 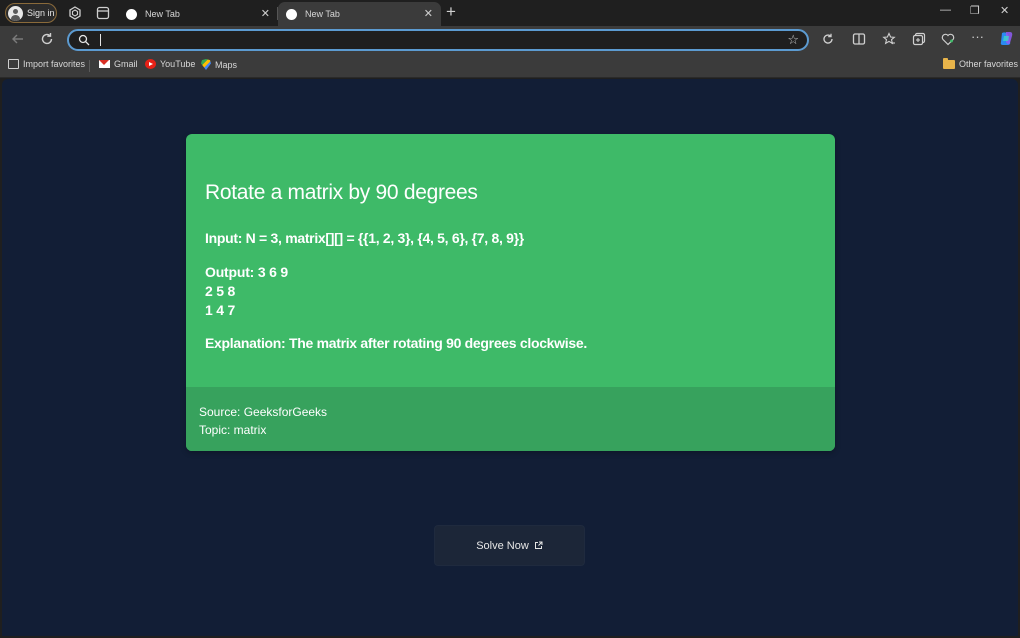 I want to click on browser-essentials-icon, so click(x=948, y=39).